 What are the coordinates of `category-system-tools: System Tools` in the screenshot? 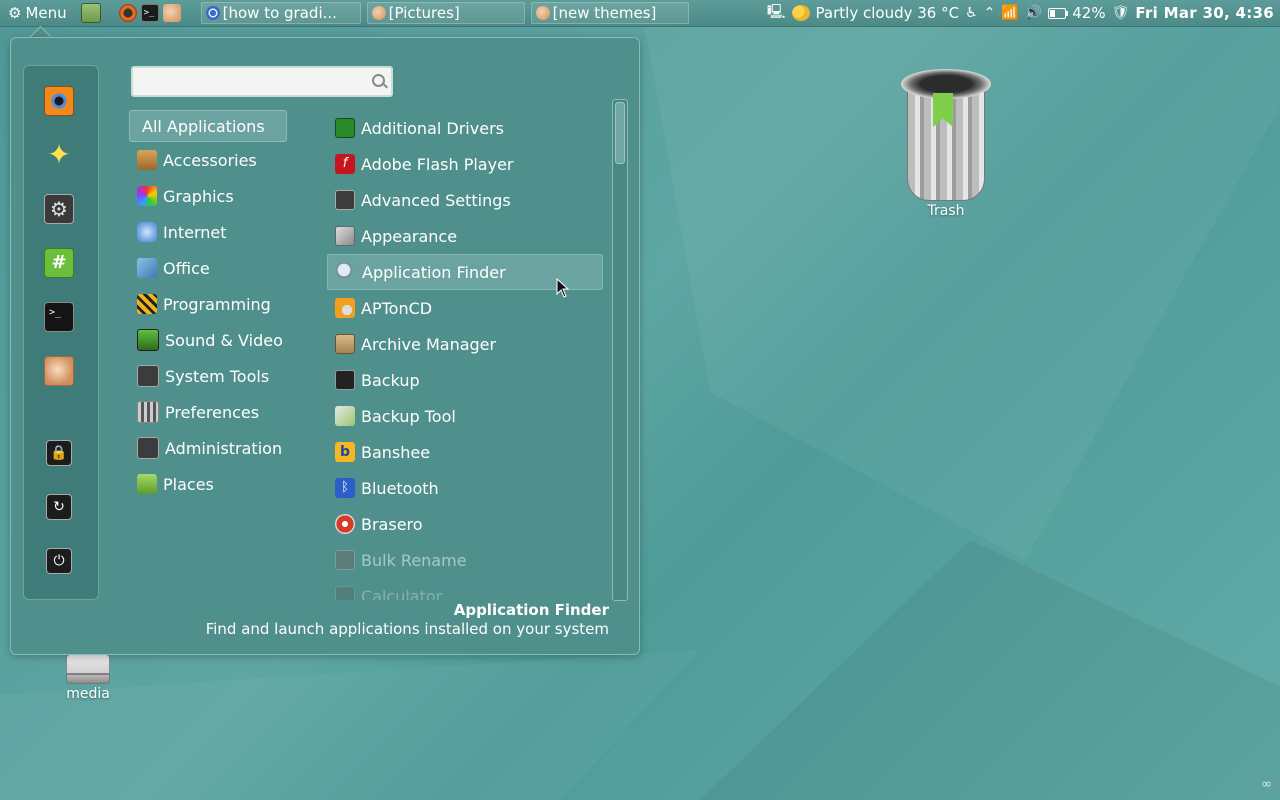 It's located at (219, 376).